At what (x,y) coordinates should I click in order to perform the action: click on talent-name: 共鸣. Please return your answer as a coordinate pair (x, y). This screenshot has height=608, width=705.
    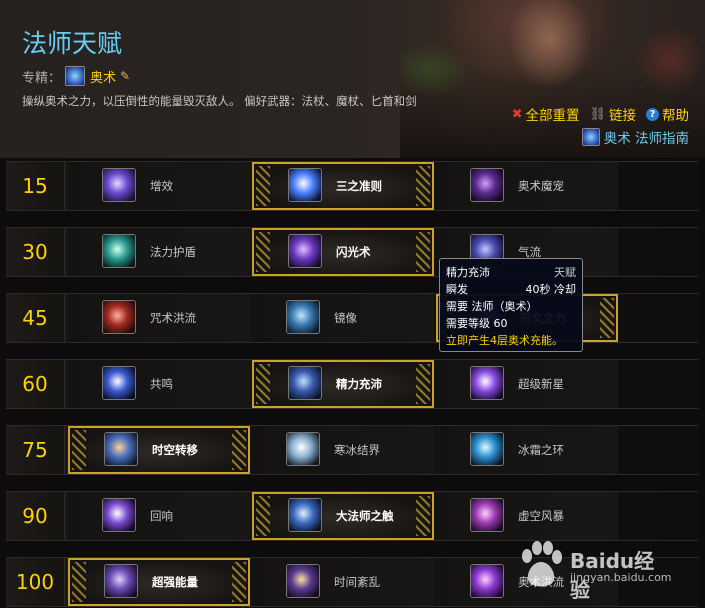
    Looking at the image, I should click on (161, 384).